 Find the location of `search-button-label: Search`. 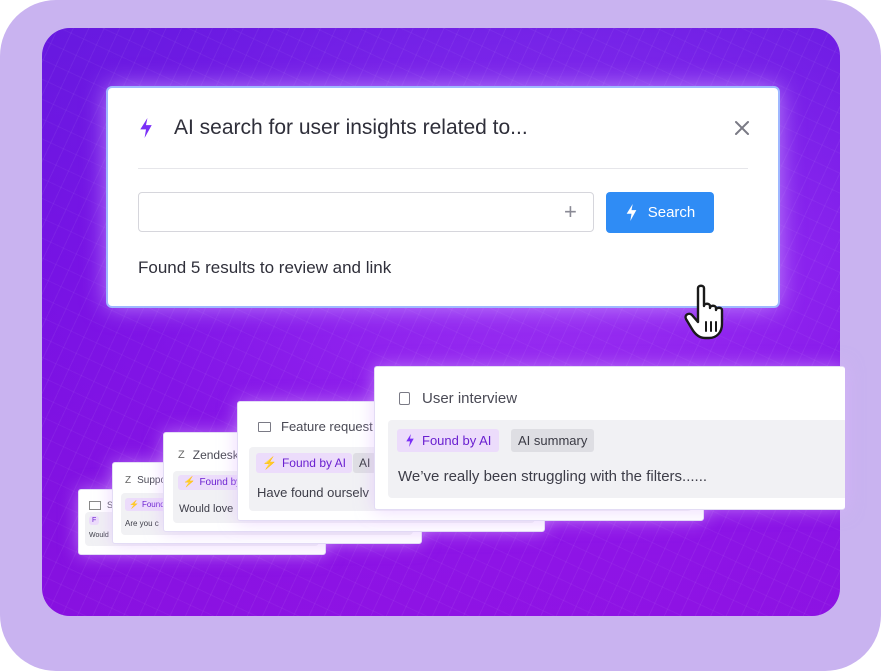

search-button-label: Search is located at coordinates (671, 212).